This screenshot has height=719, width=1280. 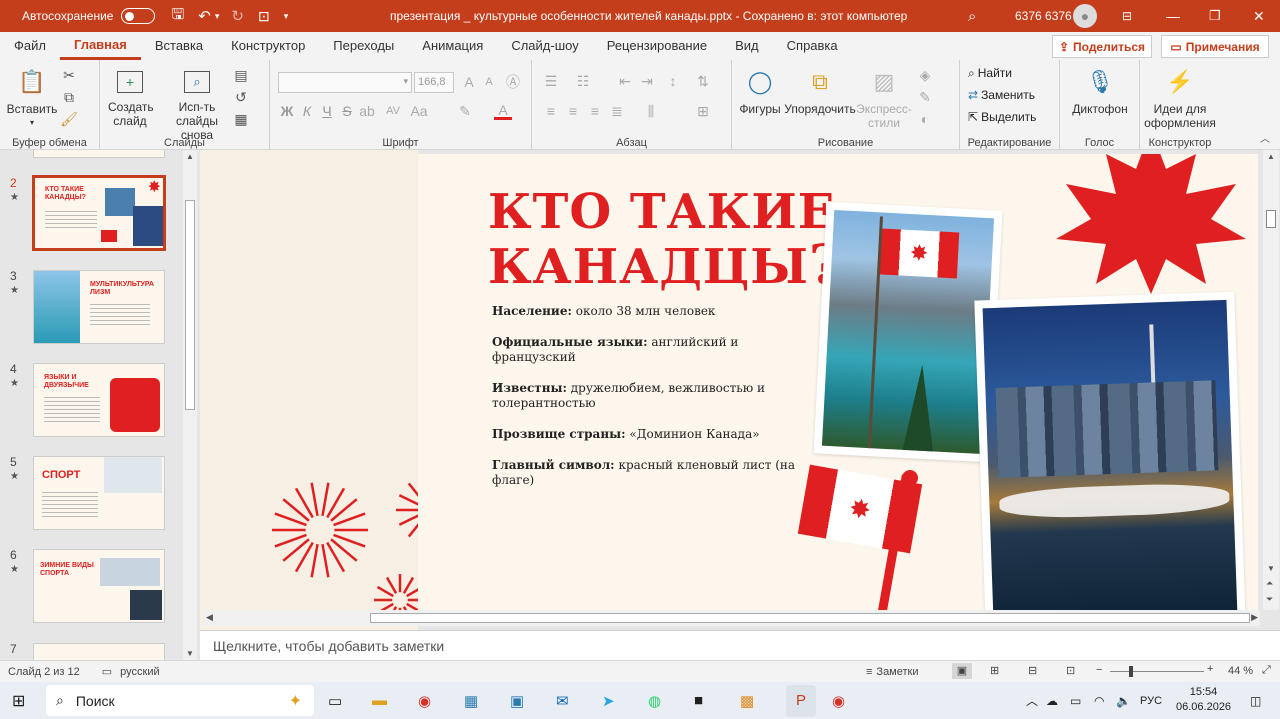 What do you see at coordinates (1099, 670) in the screenshot?
I see `zoom-out-icon: −` at bounding box center [1099, 670].